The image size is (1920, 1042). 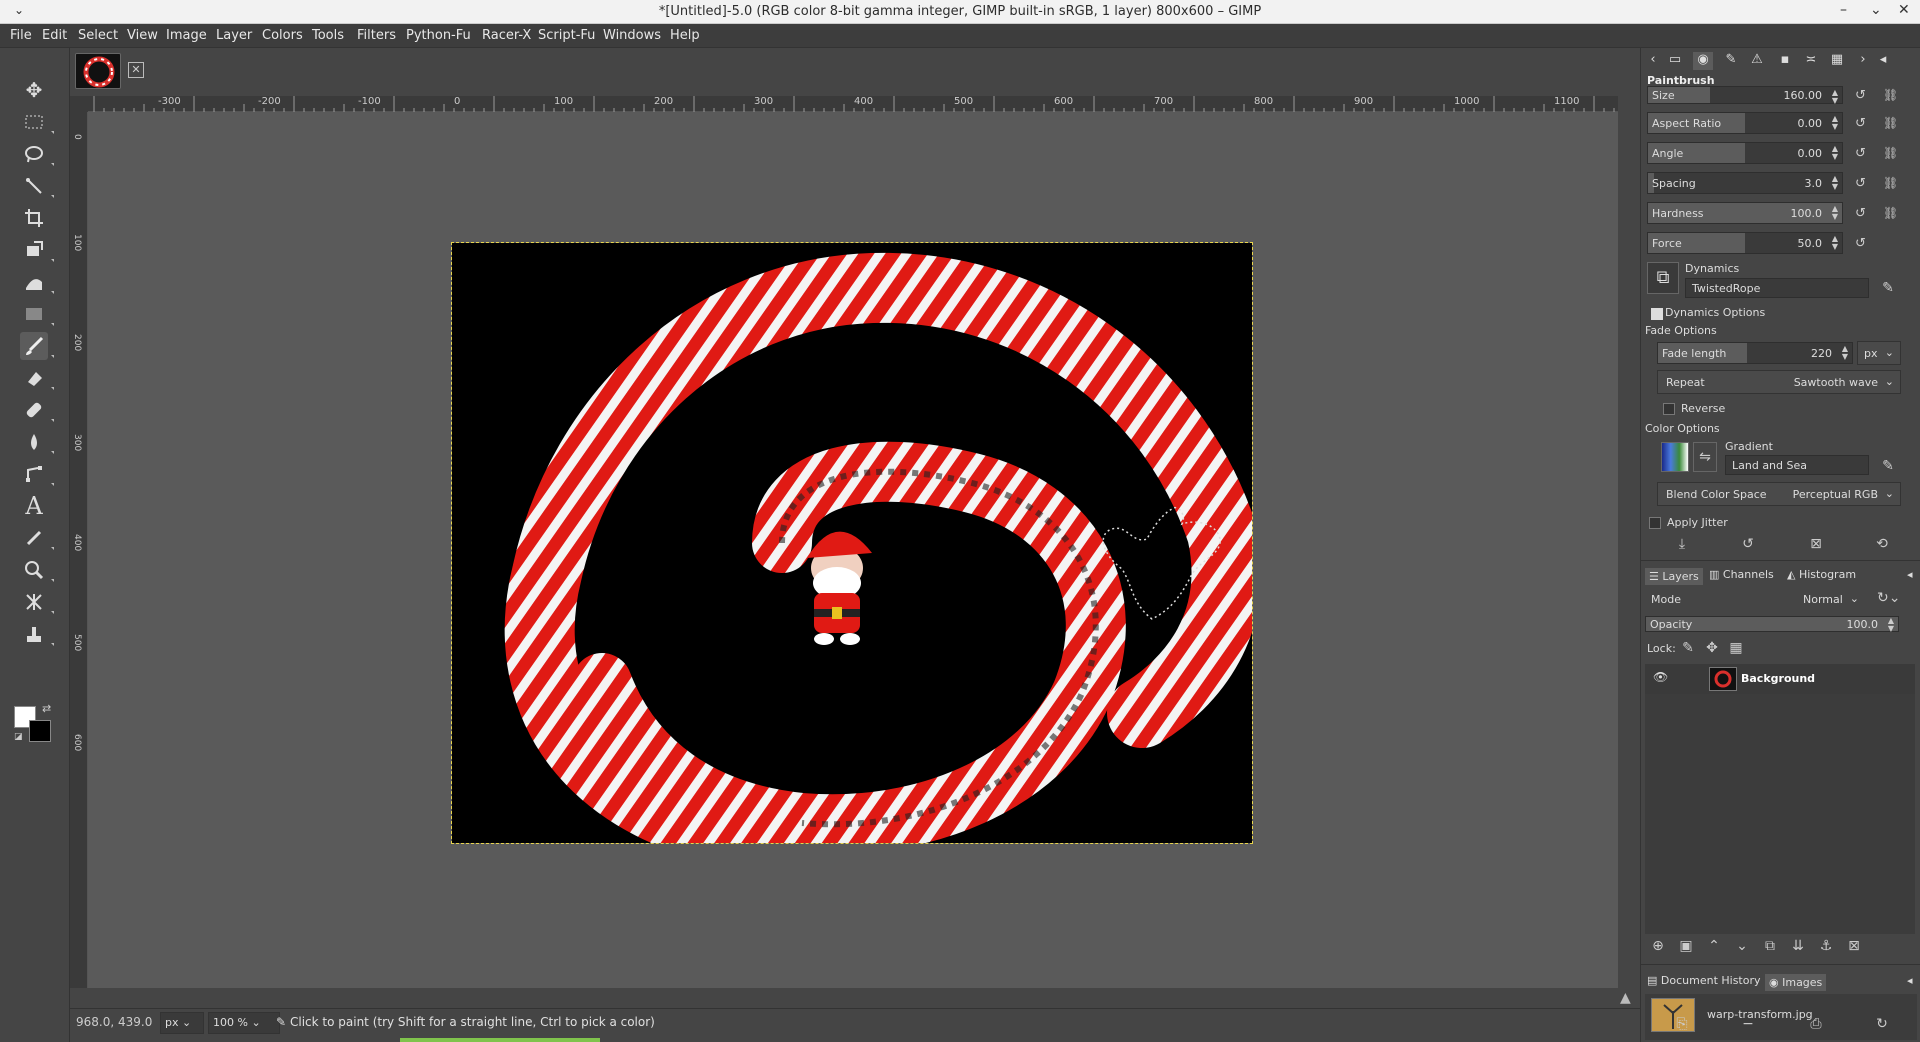 What do you see at coordinates (79, 104) in the screenshot?
I see `ruler-corner` at bounding box center [79, 104].